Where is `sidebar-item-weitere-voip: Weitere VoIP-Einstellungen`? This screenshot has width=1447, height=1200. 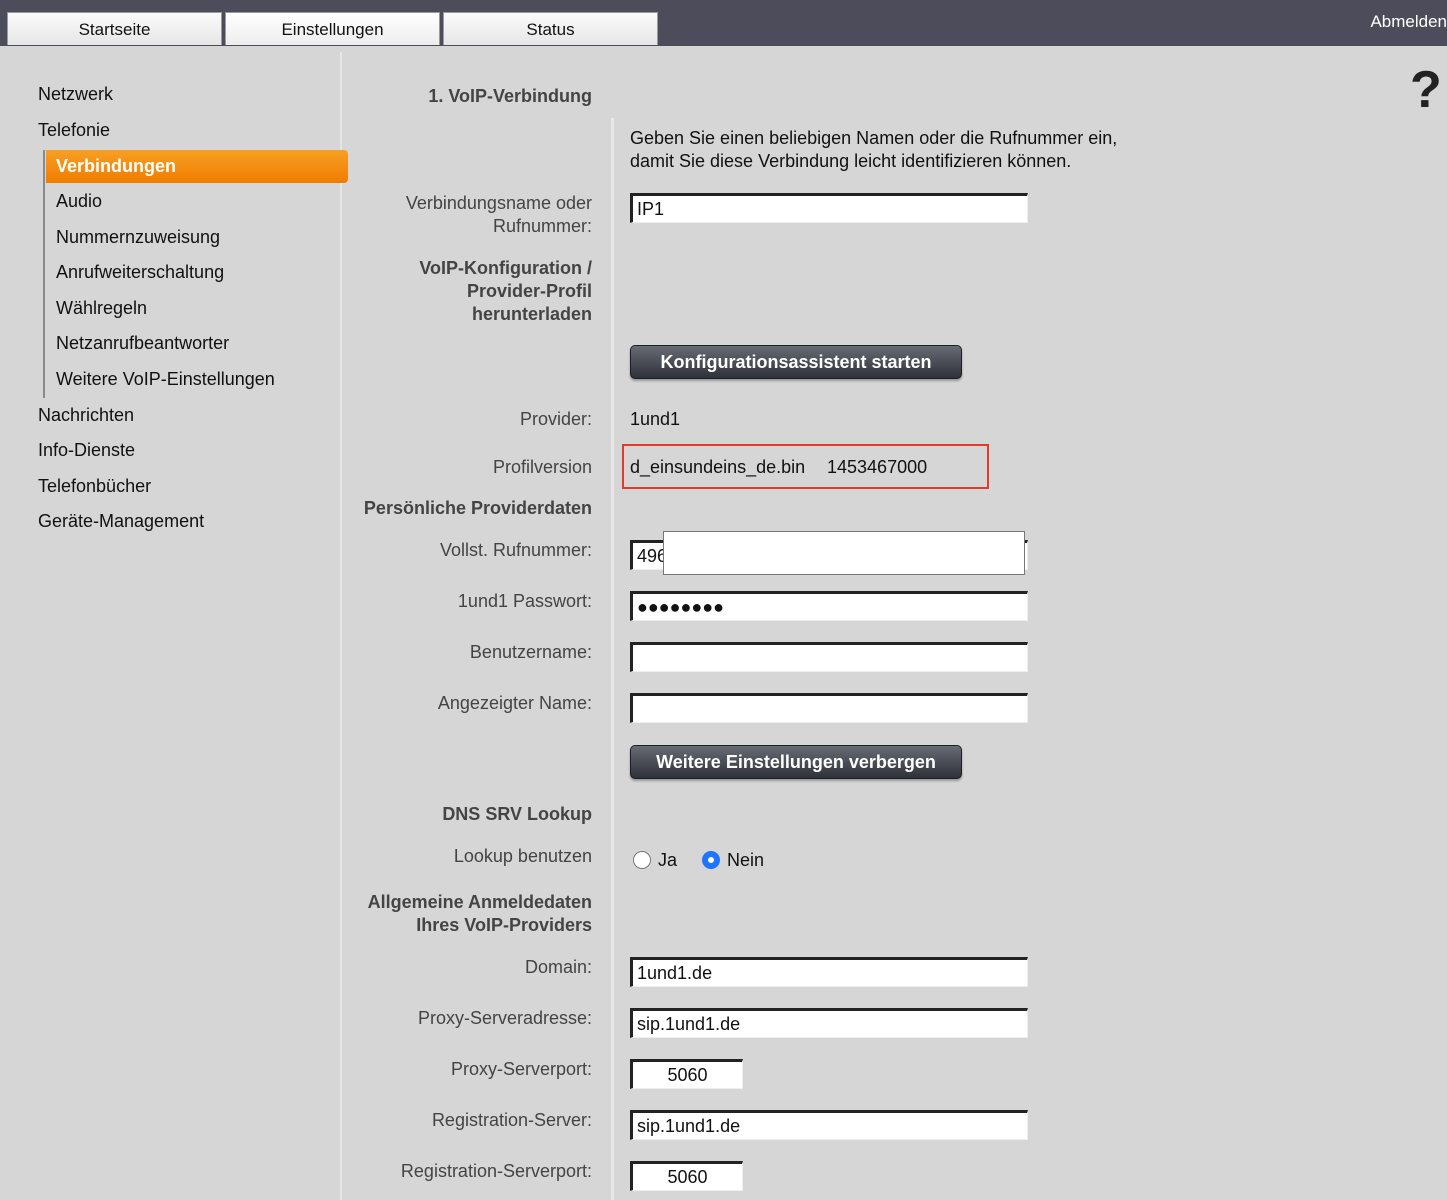
sidebar-item-weitere-voip: Weitere VoIP-Einstellungen is located at coordinates (165, 379).